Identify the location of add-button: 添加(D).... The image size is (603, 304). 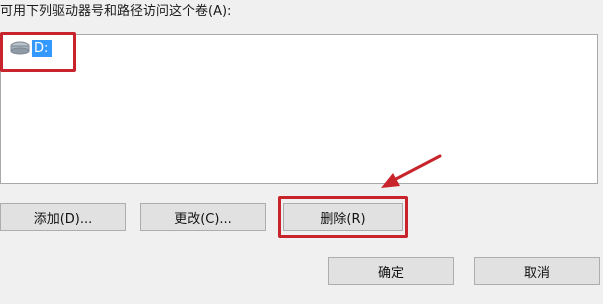
(63, 217).